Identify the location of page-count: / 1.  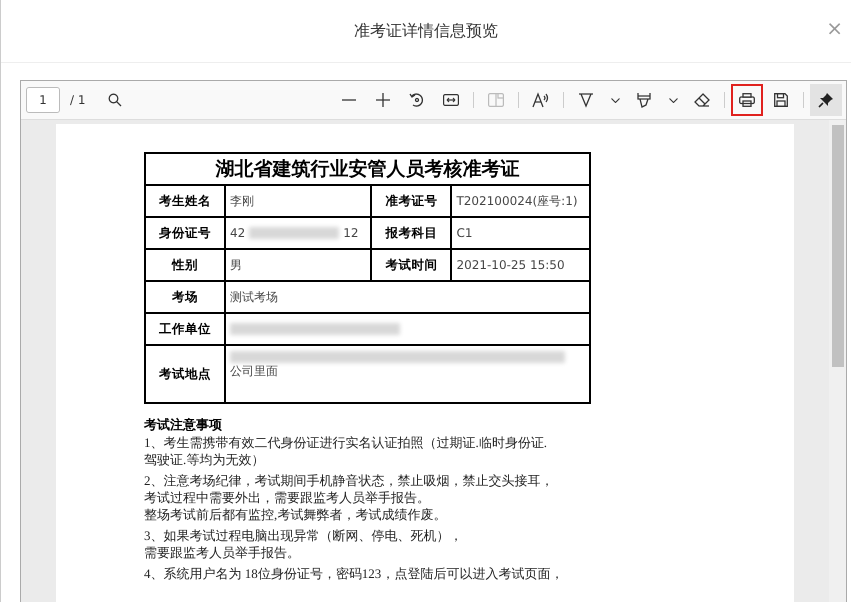
(78, 100).